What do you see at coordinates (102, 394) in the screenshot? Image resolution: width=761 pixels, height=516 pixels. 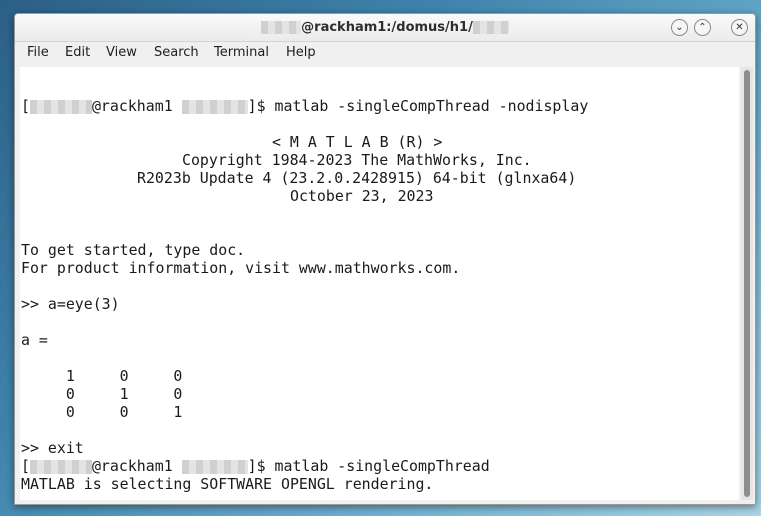 I see `matrix-row-2: 0 1 0` at bounding box center [102, 394].